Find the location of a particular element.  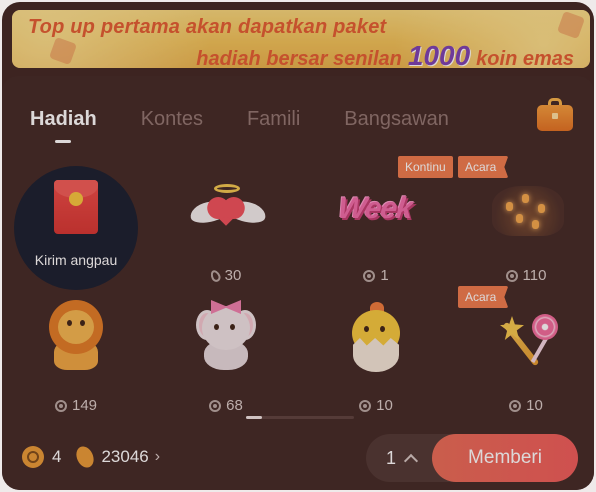

banner-line-2-prefix: hadiah bersar senilan is located at coordinates (299, 58).